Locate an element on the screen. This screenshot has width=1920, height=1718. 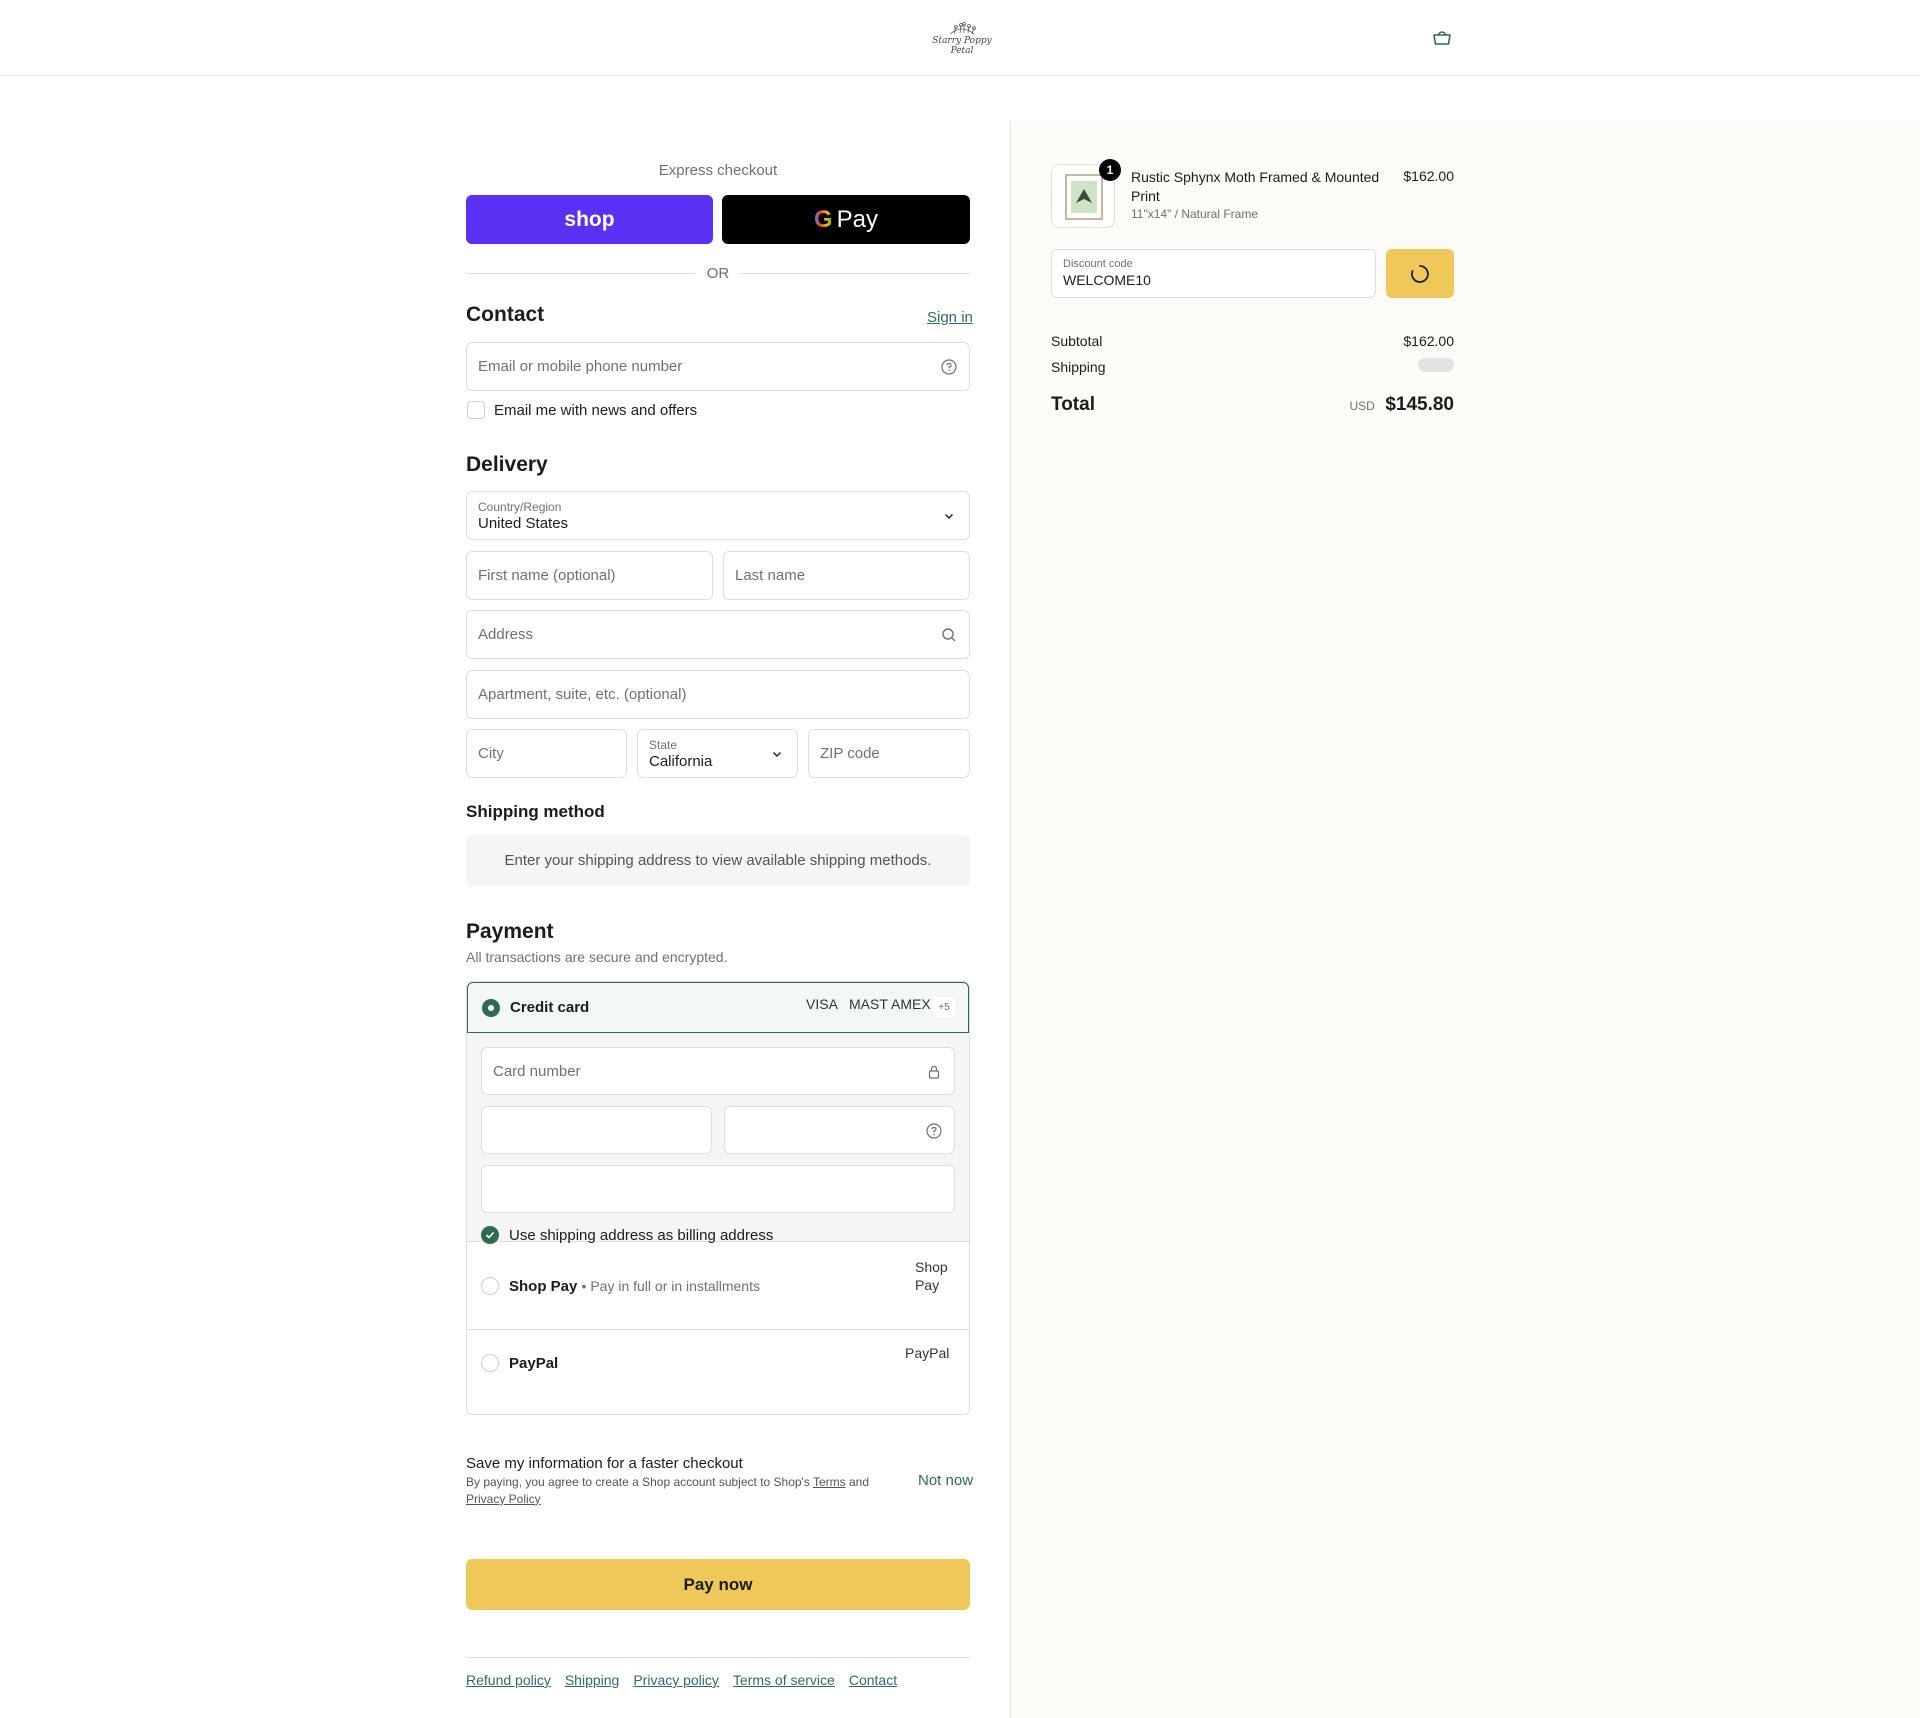
delivery-heading: Delivery is located at coordinates (507, 464).